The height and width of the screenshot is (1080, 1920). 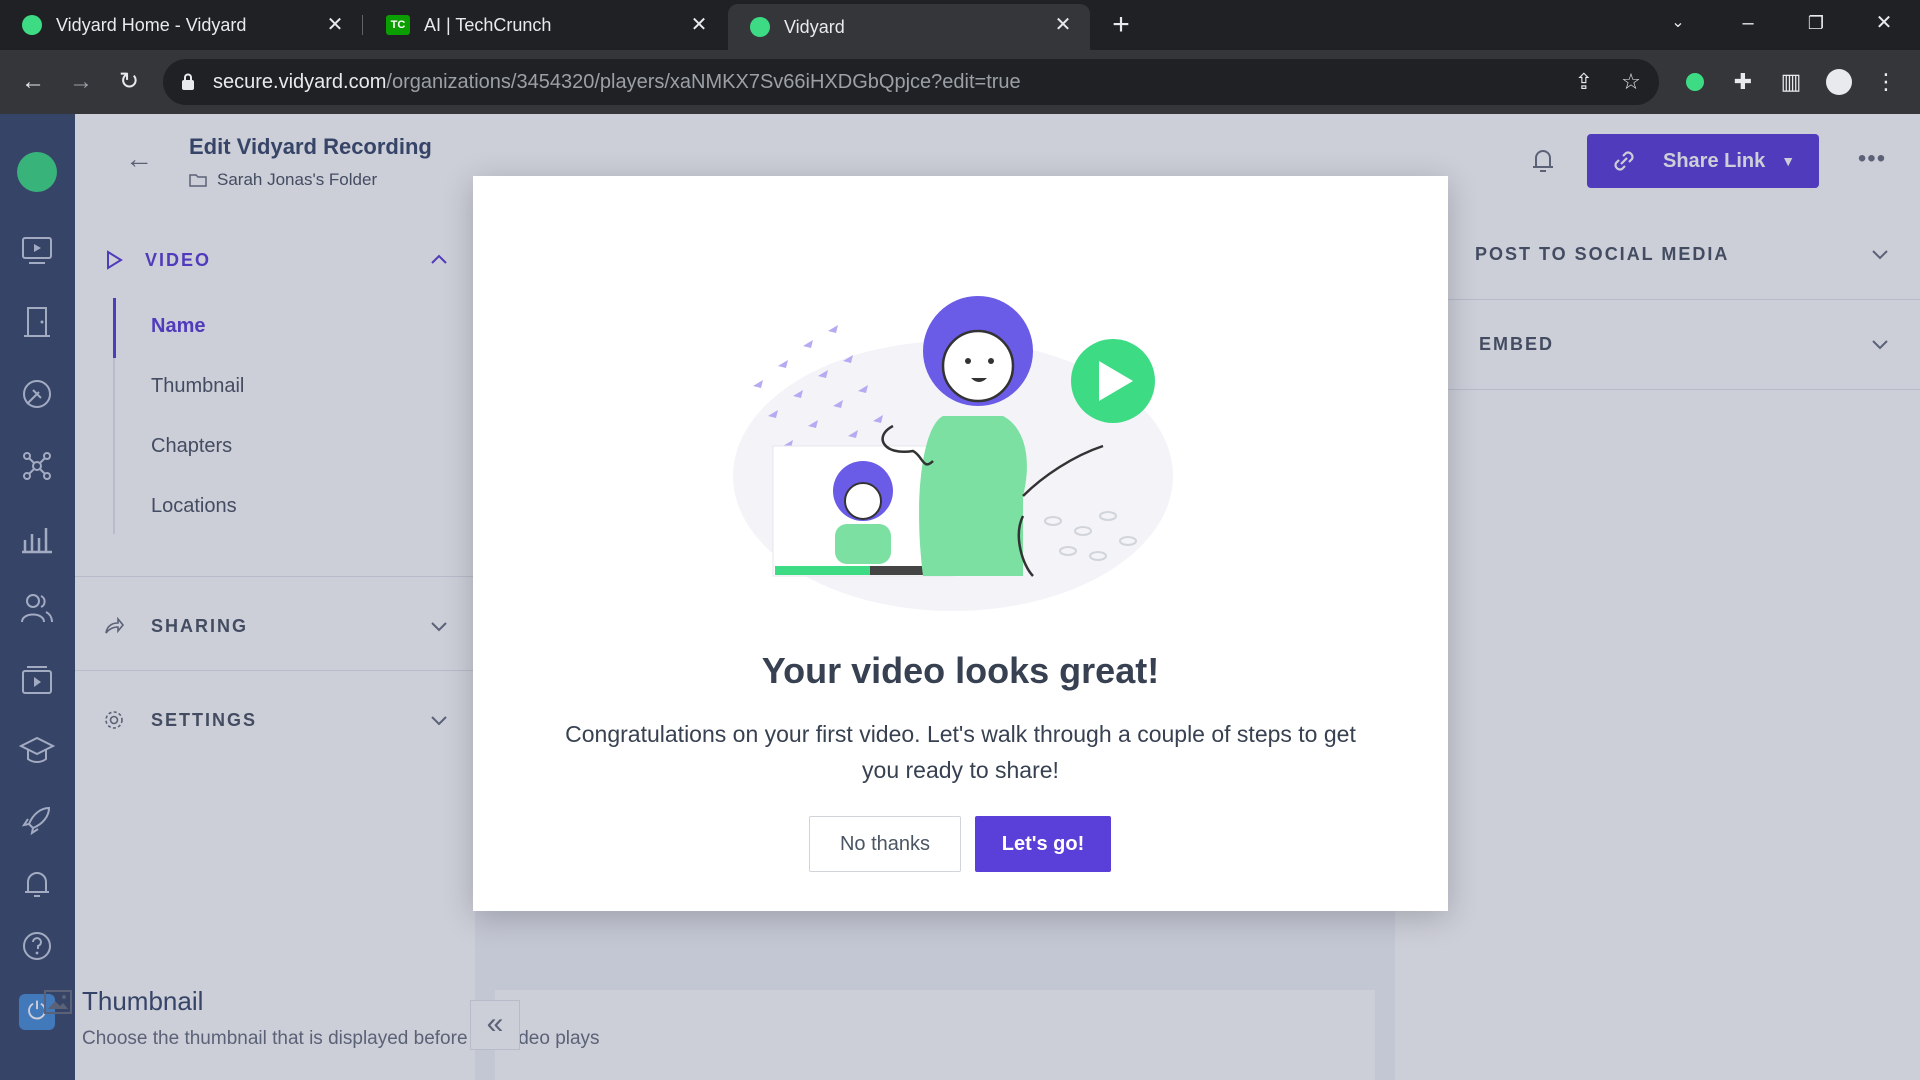 What do you see at coordinates (362, 25) in the screenshot?
I see `tab-divider` at bounding box center [362, 25].